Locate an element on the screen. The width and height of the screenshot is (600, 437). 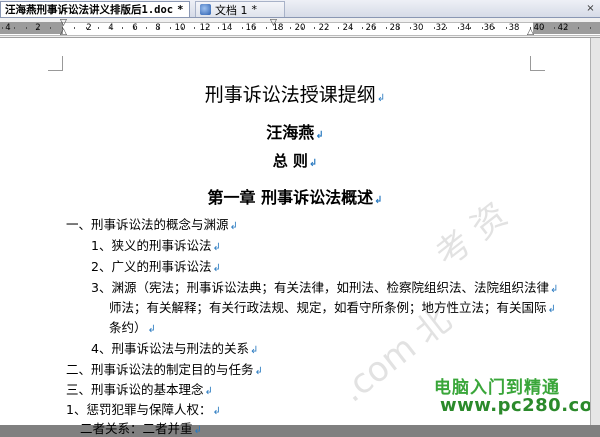
tab-document-2: 文档 1 * is located at coordinates (240, 9).